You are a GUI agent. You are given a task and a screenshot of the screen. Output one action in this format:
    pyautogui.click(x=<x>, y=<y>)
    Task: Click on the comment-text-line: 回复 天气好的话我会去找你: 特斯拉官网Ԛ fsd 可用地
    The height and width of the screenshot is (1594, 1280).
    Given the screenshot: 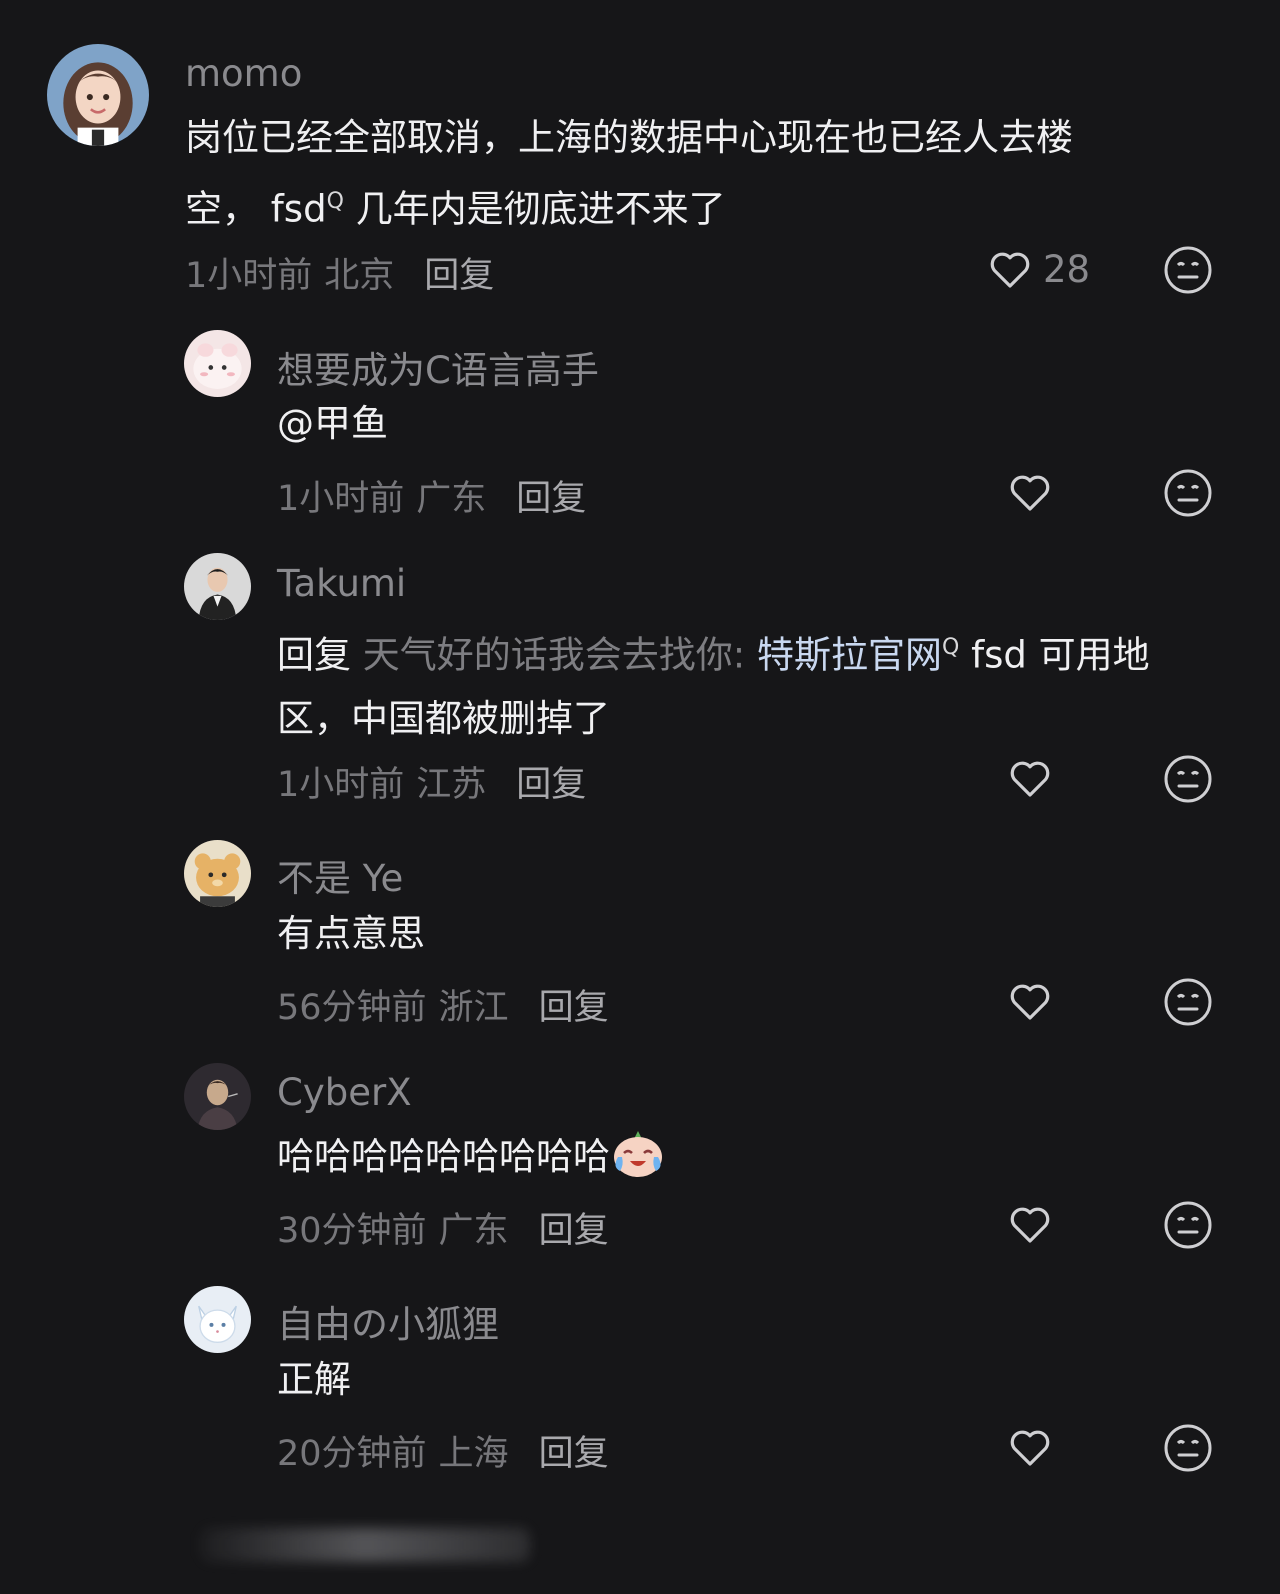 What is the action you would take?
    pyautogui.click(x=757, y=651)
    